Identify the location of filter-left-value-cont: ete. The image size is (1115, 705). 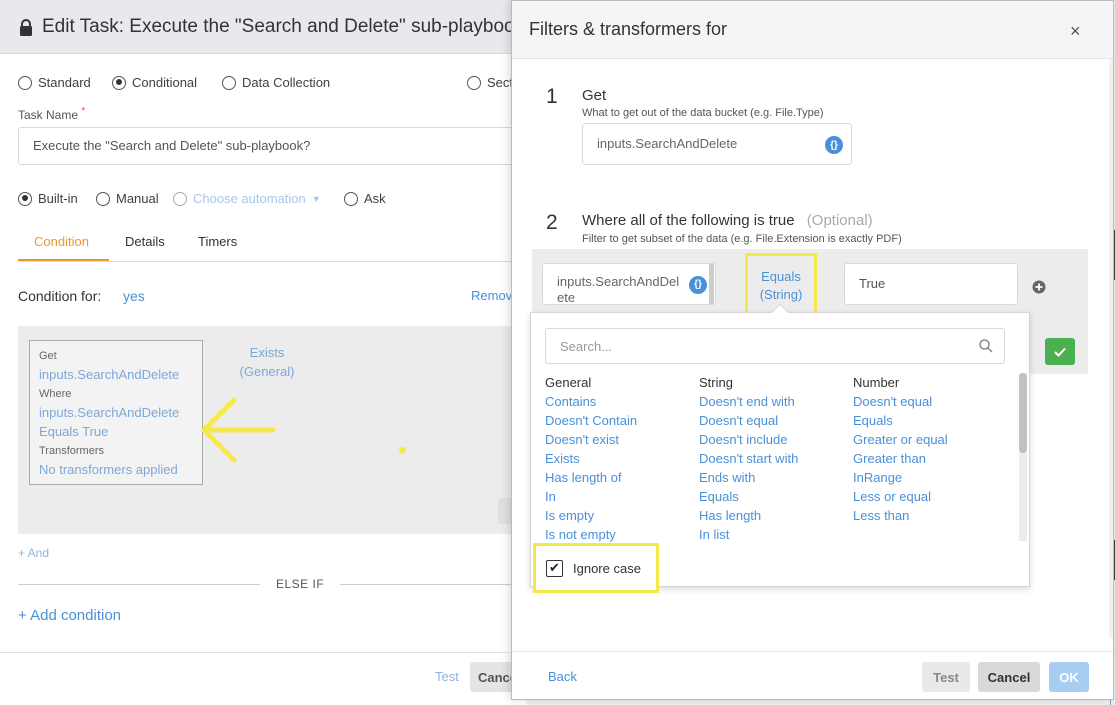
(566, 297).